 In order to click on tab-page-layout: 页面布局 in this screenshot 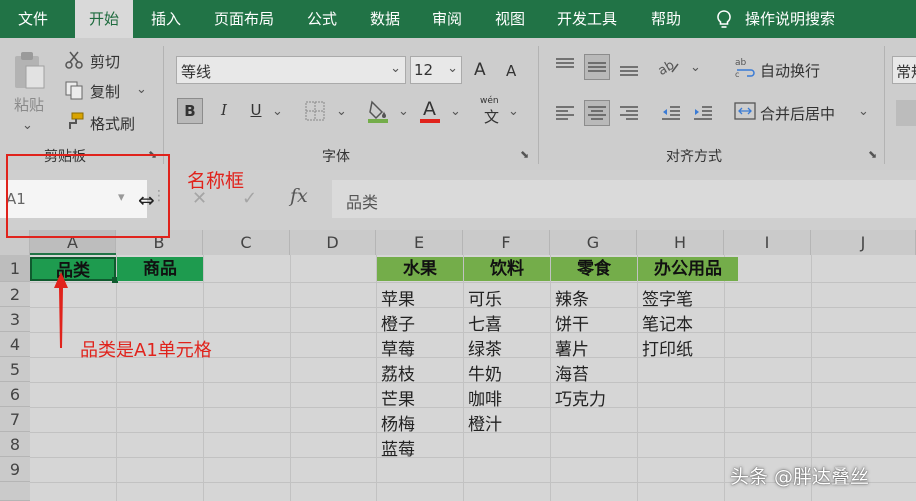, I will do `click(244, 19)`.